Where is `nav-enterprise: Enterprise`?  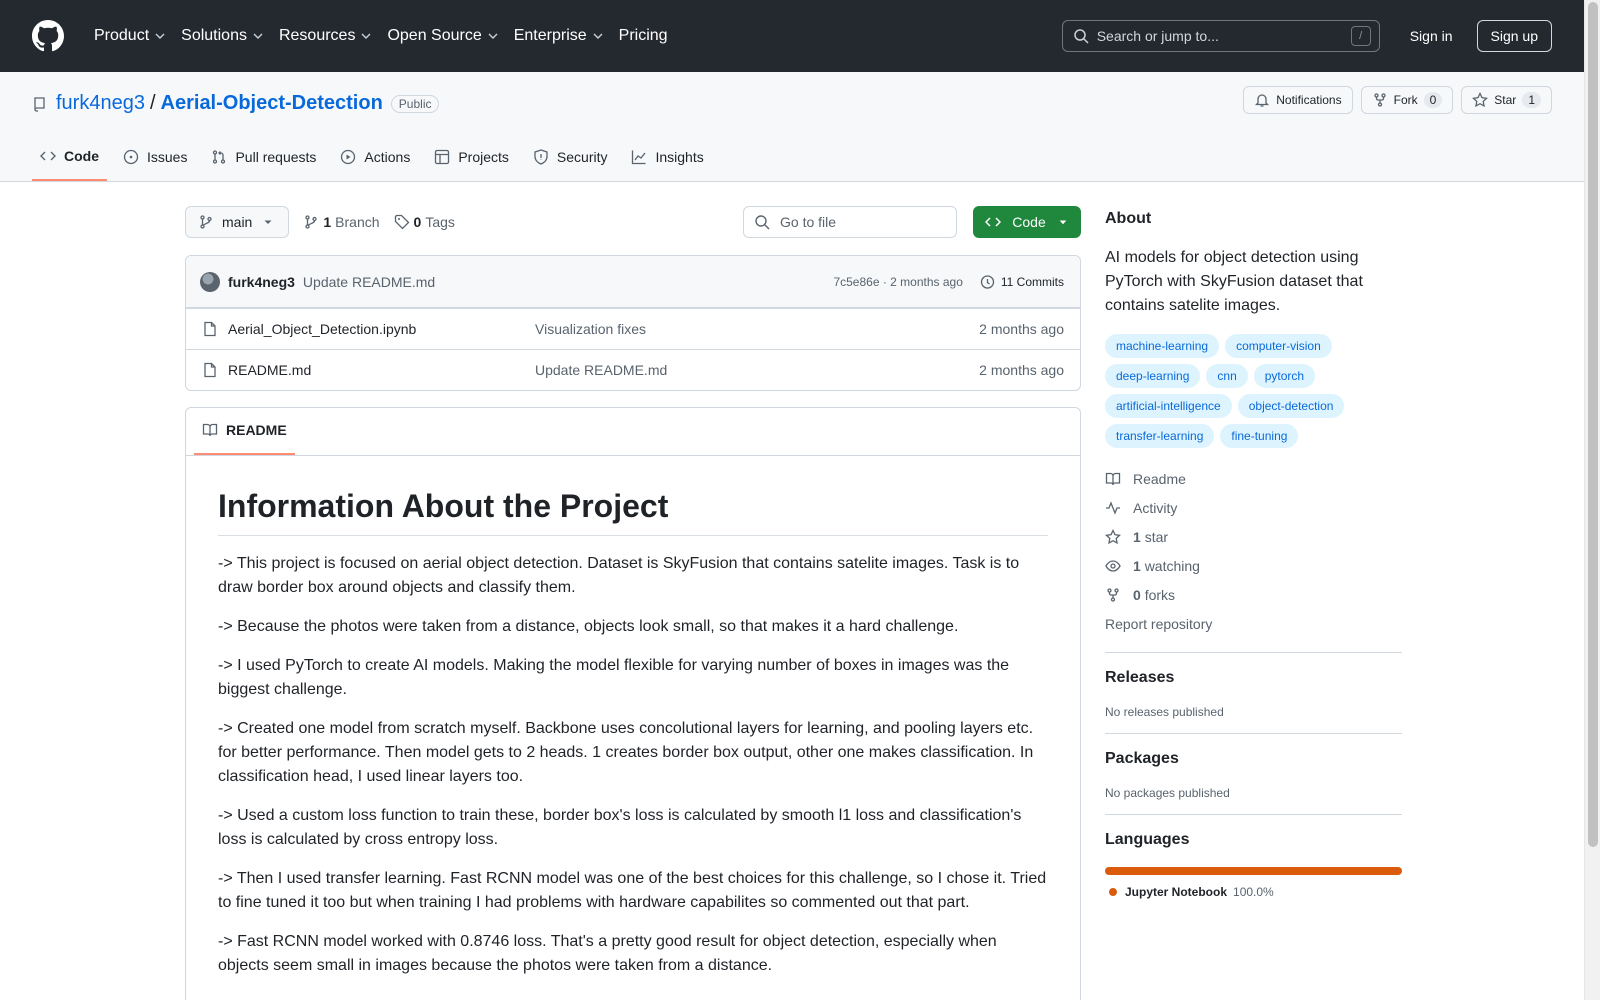 nav-enterprise: Enterprise is located at coordinates (558, 36).